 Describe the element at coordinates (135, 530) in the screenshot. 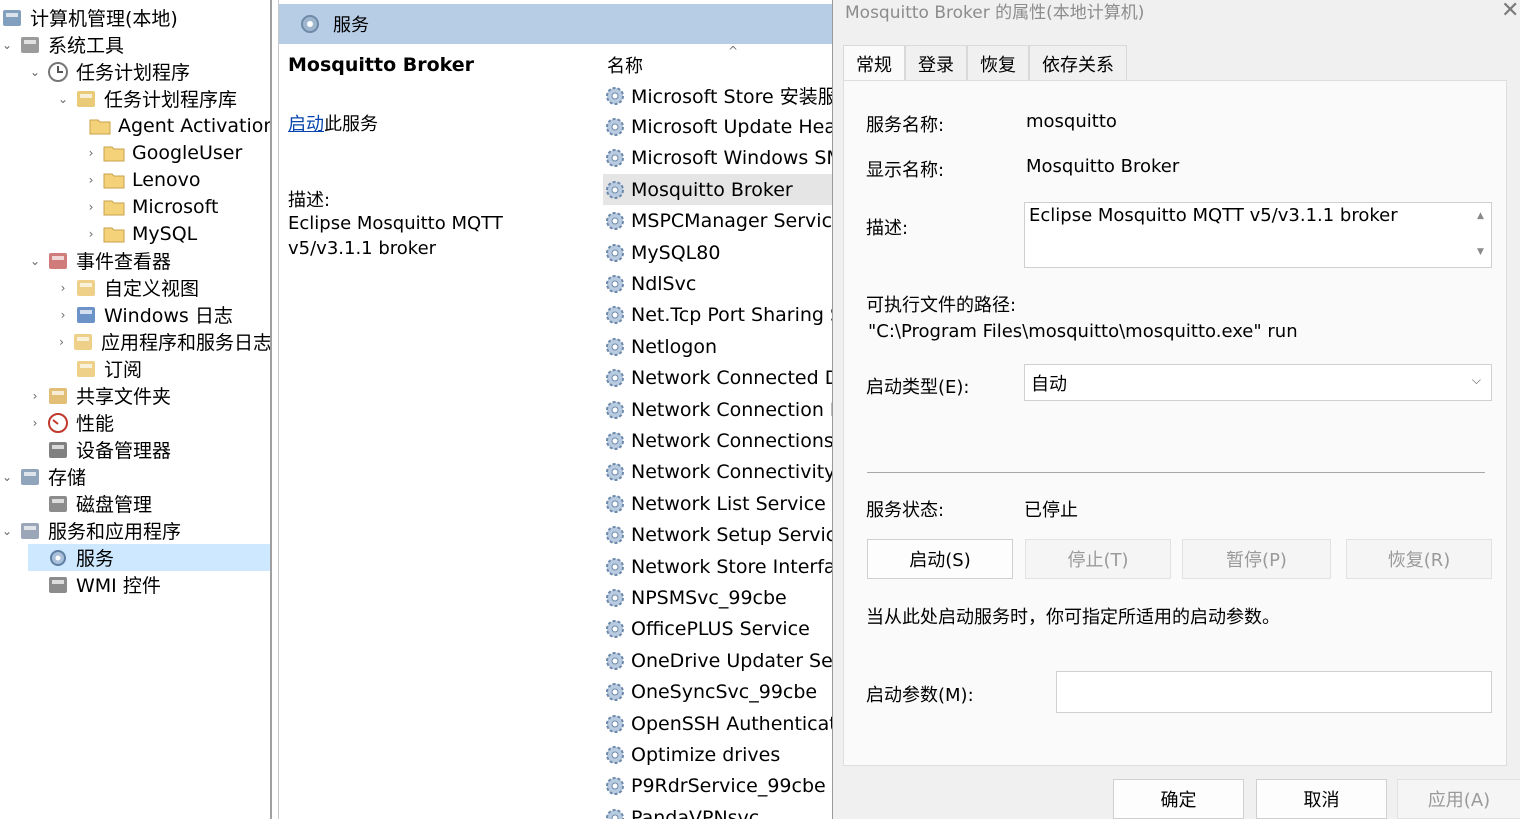

I see `tree-item: ⌄ 服务和应用程序` at that location.